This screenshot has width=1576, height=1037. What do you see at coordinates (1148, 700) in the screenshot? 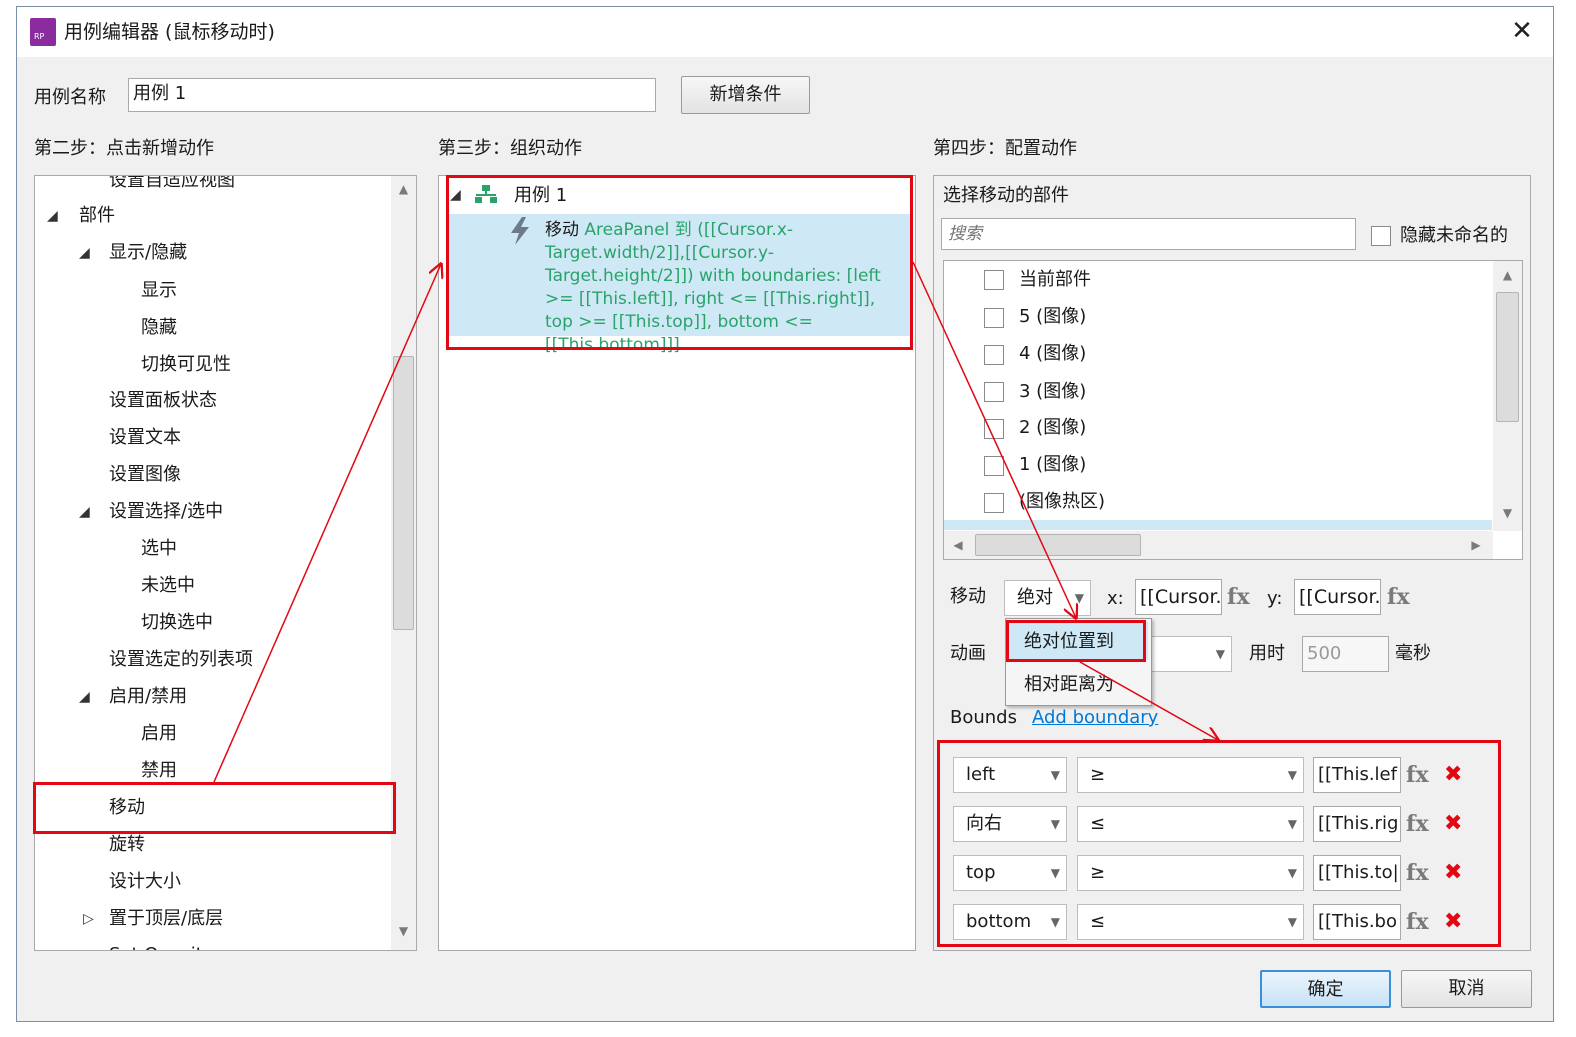
I see `arrow-mode-to-bounds` at bounding box center [1148, 700].